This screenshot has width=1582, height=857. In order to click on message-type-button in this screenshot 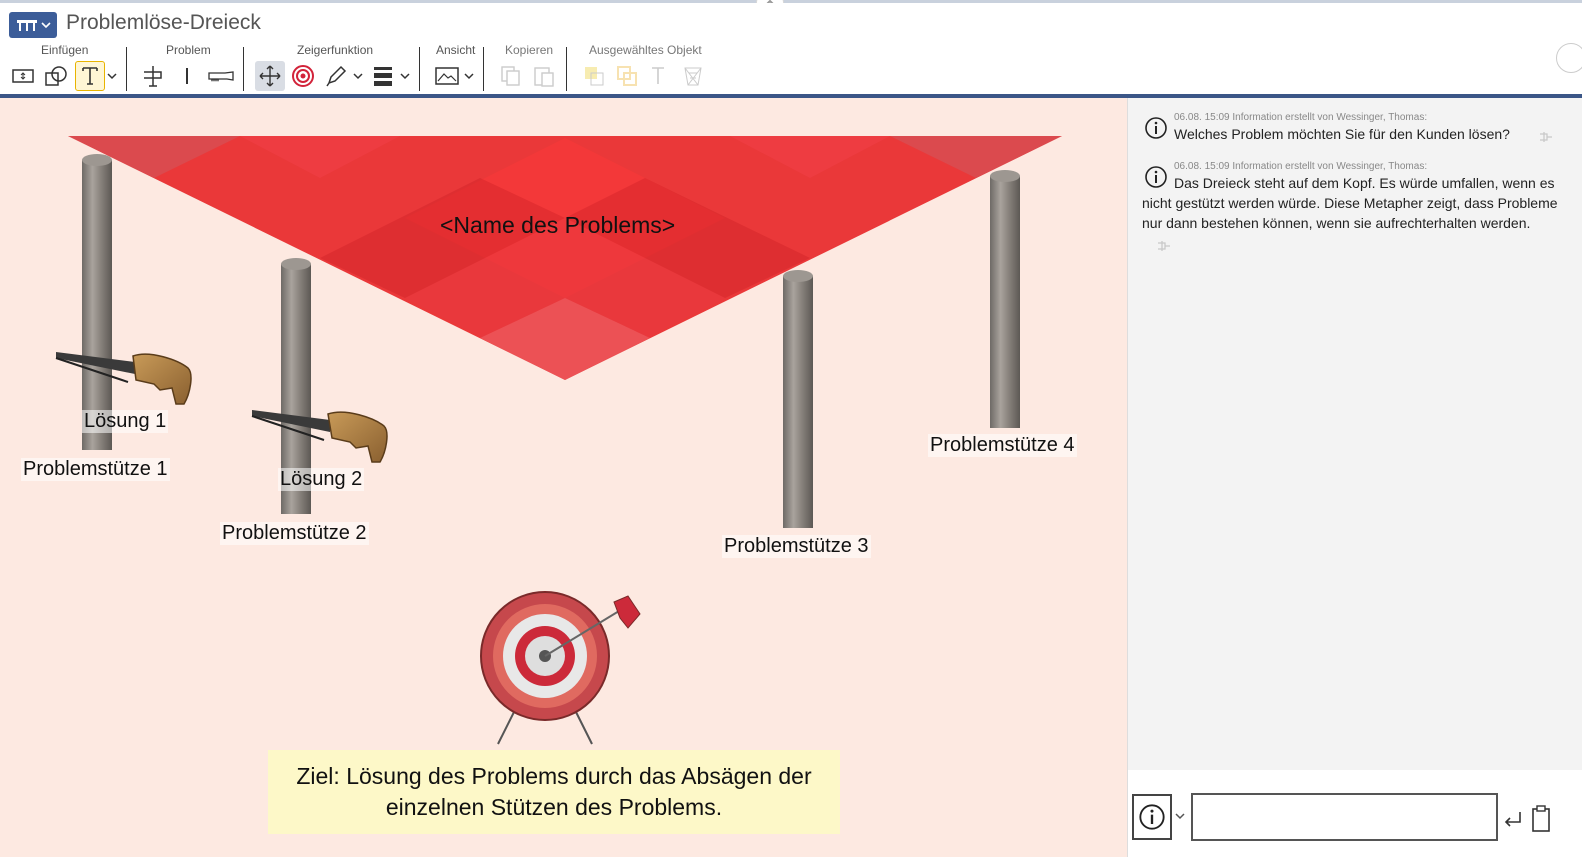, I will do `click(1152, 817)`.